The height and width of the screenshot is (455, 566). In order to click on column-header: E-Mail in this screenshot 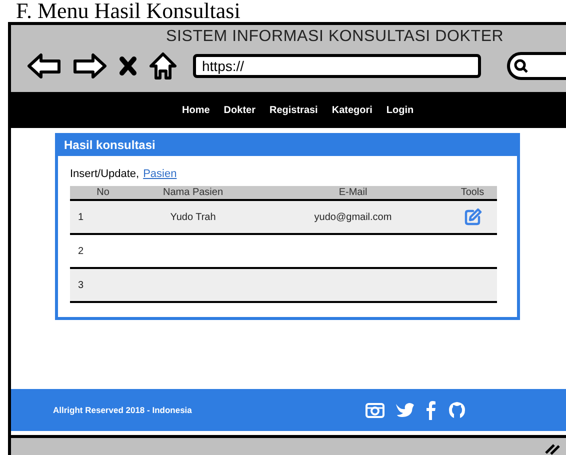, I will do `click(353, 192)`.